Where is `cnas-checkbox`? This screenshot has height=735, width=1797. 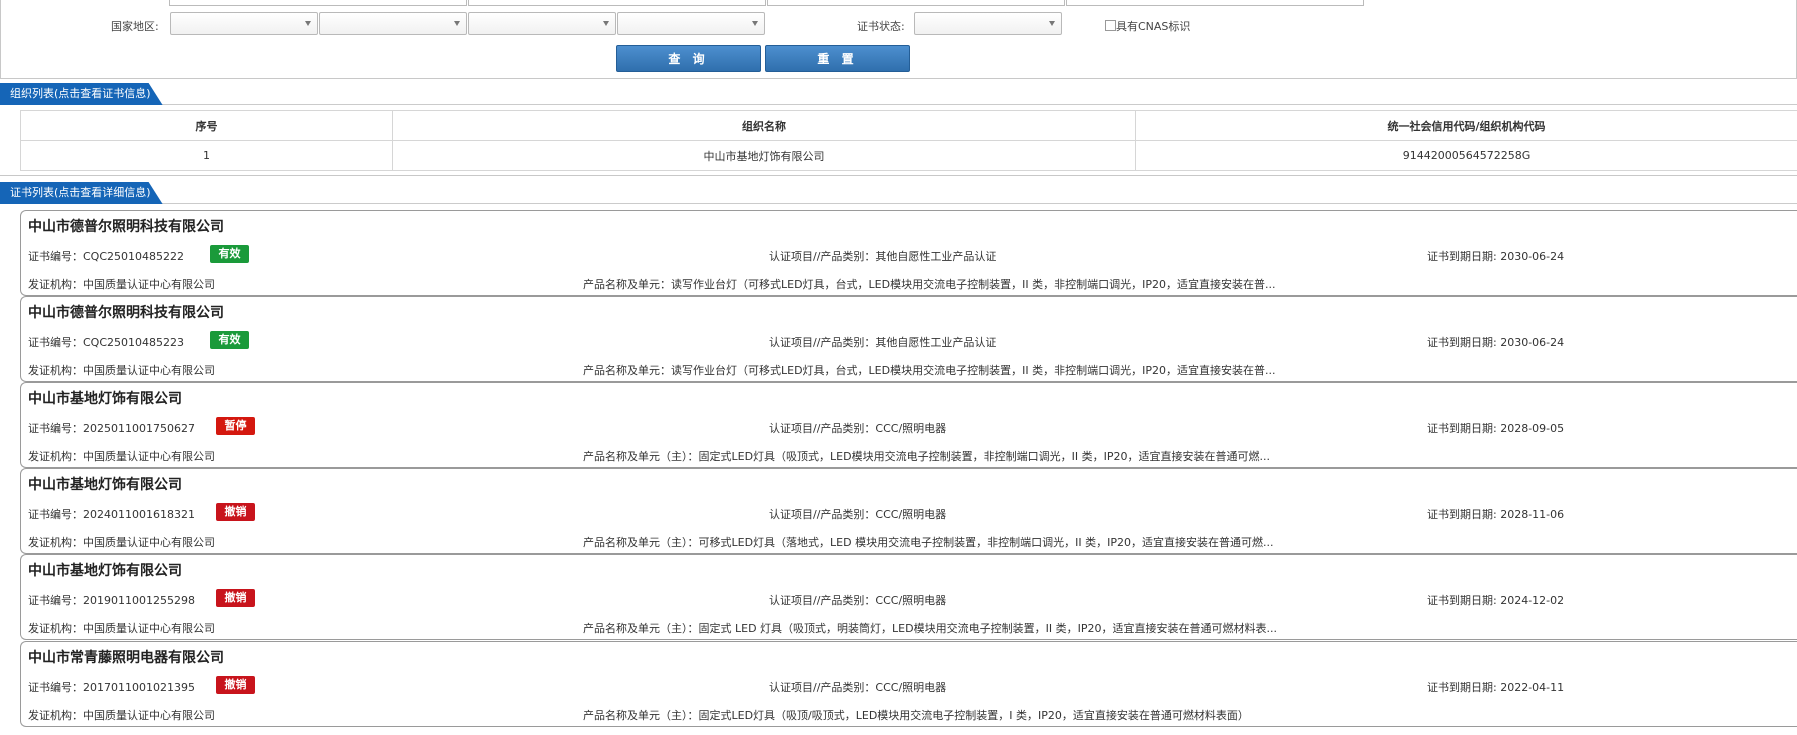
cnas-checkbox is located at coordinates (1110, 25).